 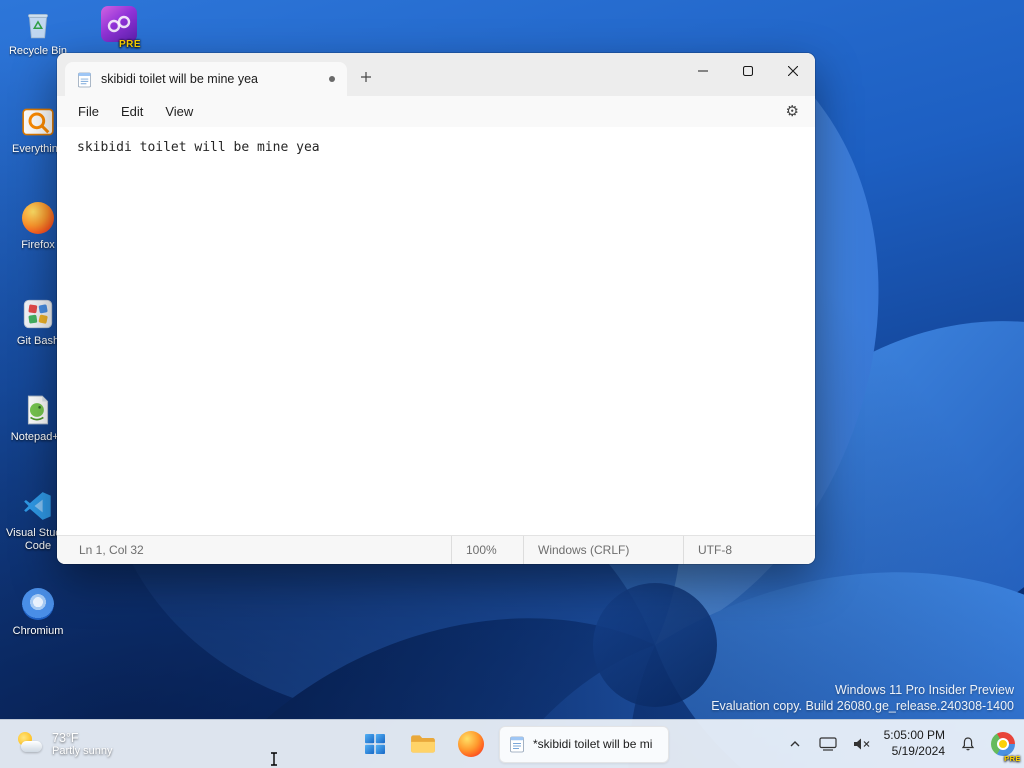 What do you see at coordinates (436, 549) in the screenshot?
I see `status-bar: Ln 1, Col 32 100% Windows (CRLF) UTF-8` at bounding box center [436, 549].